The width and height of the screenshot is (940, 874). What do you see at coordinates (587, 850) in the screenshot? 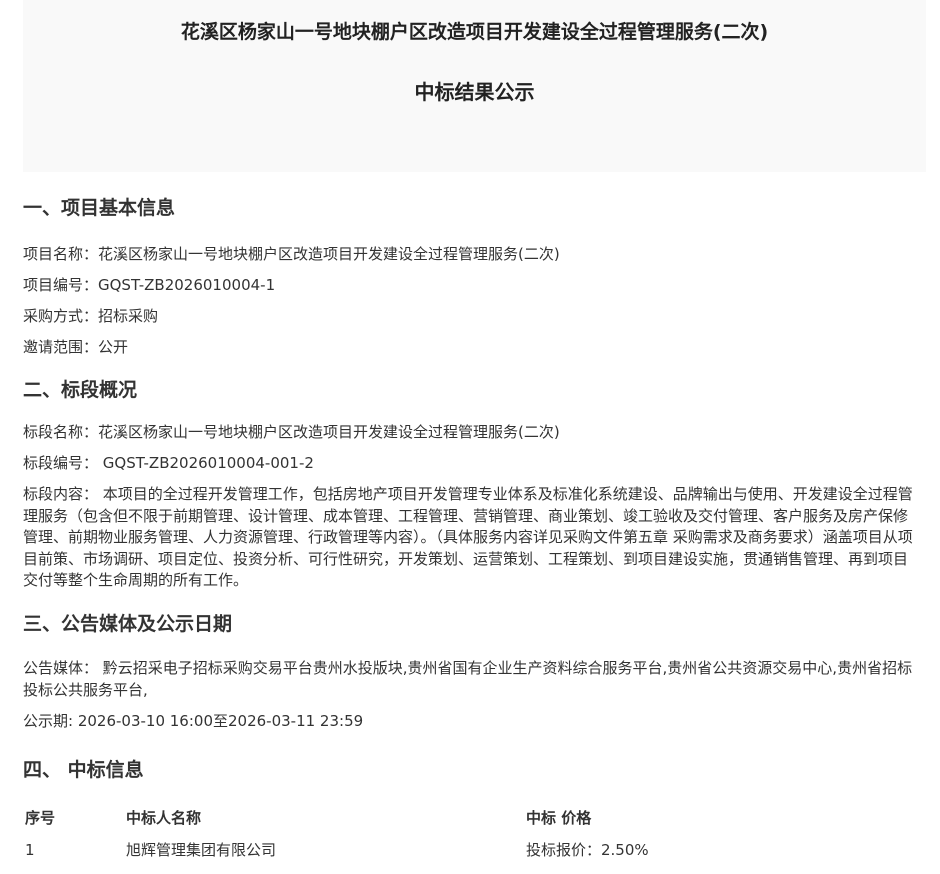
I see `table-cell-price: 投标报价：2.50%` at bounding box center [587, 850].